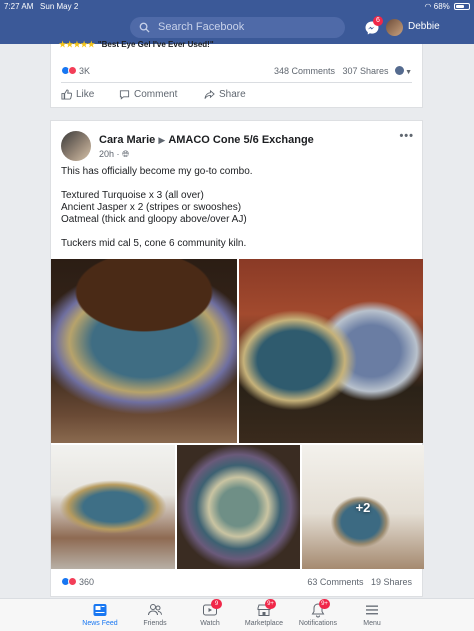 The height and width of the screenshot is (631, 474). I want to click on user-avatar, so click(394, 27).